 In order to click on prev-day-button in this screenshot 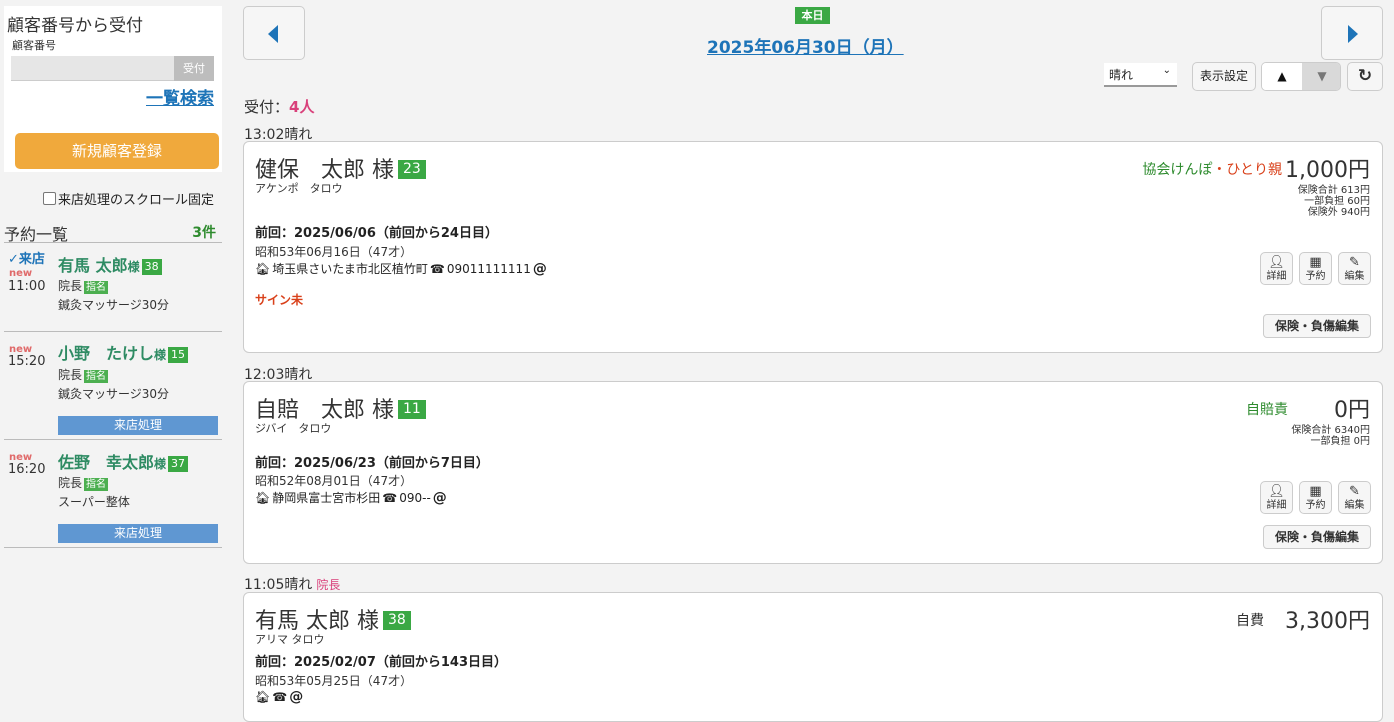, I will do `click(274, 33)`.